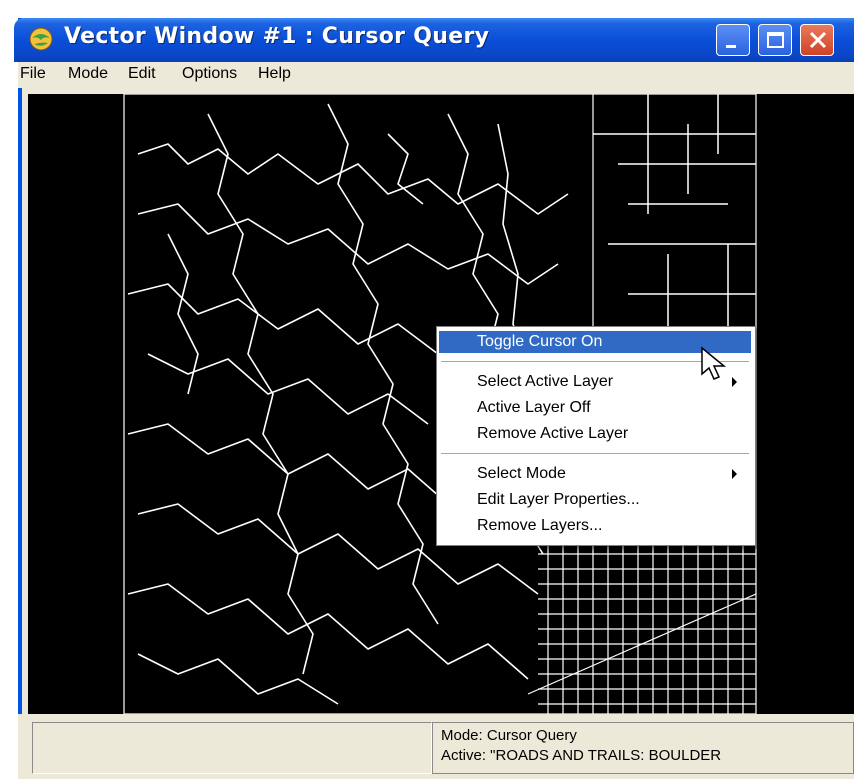 The width and height of the screenshot is (854, 779). I want to click on window-title: Vector Window #1 : Cursor Query, so click(277, 36).